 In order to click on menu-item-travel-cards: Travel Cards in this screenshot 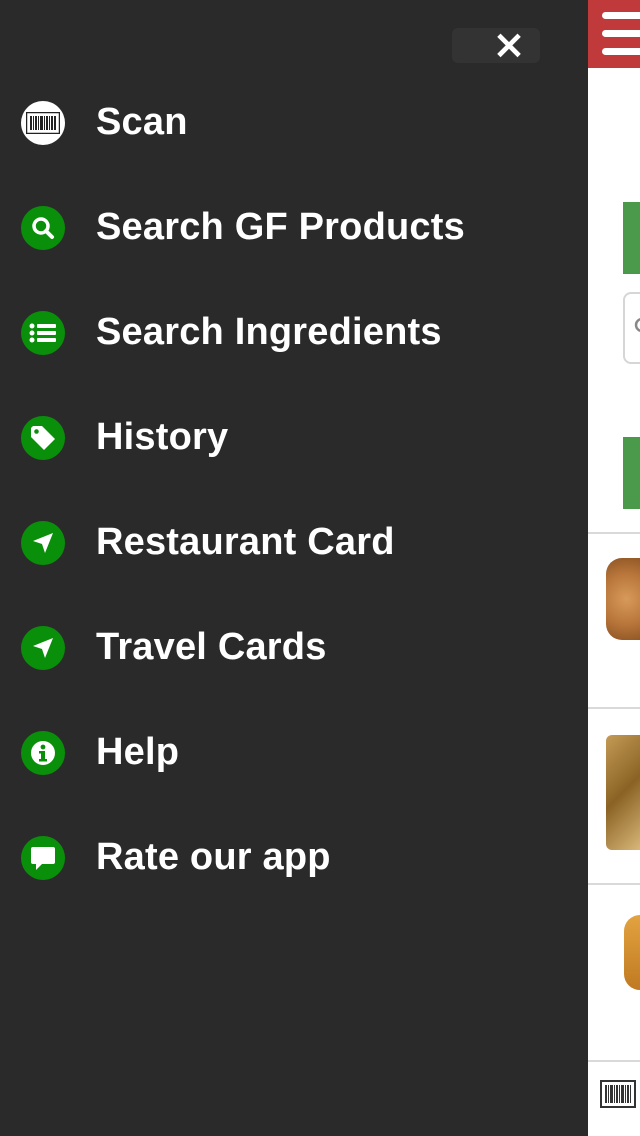, I will do `click(294, 647)`.